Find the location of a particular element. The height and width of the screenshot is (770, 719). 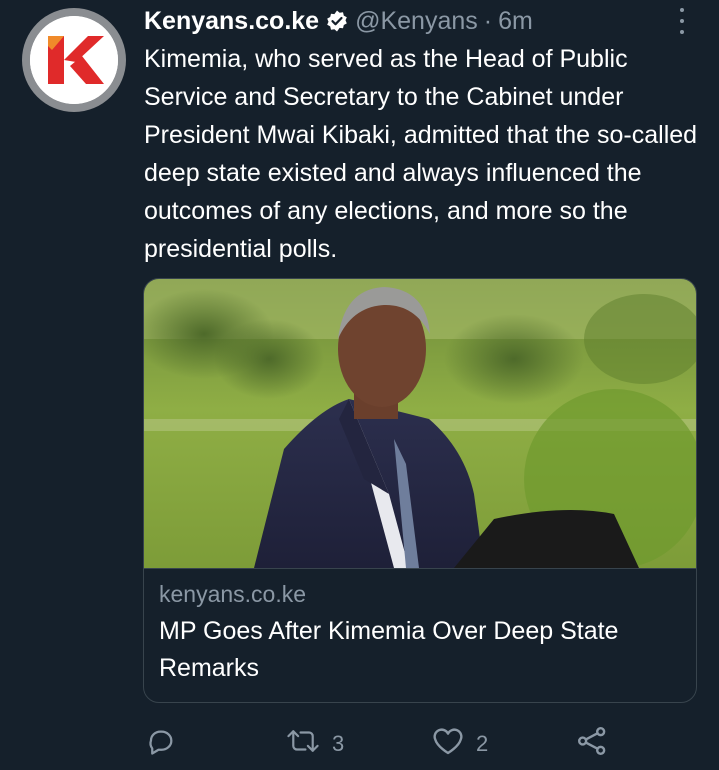

share-button is located at coordinates (592, 744).